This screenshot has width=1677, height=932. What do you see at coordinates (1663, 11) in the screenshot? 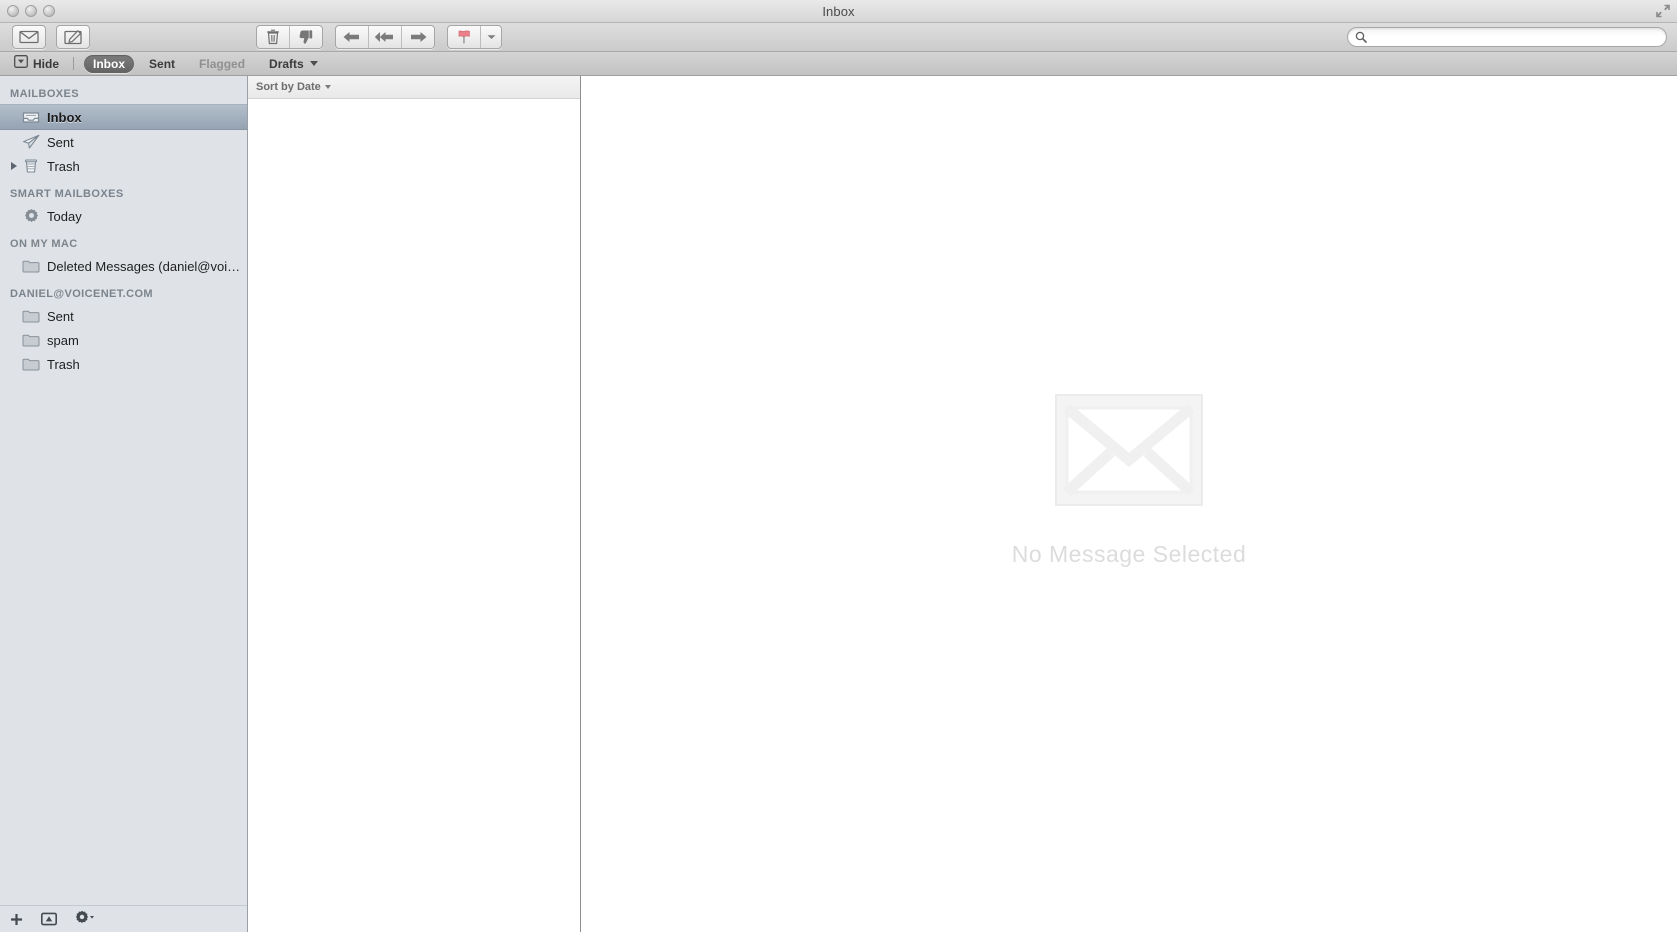
I see `fullscreen-arrows-icon` at bounding box center [1663, 11].